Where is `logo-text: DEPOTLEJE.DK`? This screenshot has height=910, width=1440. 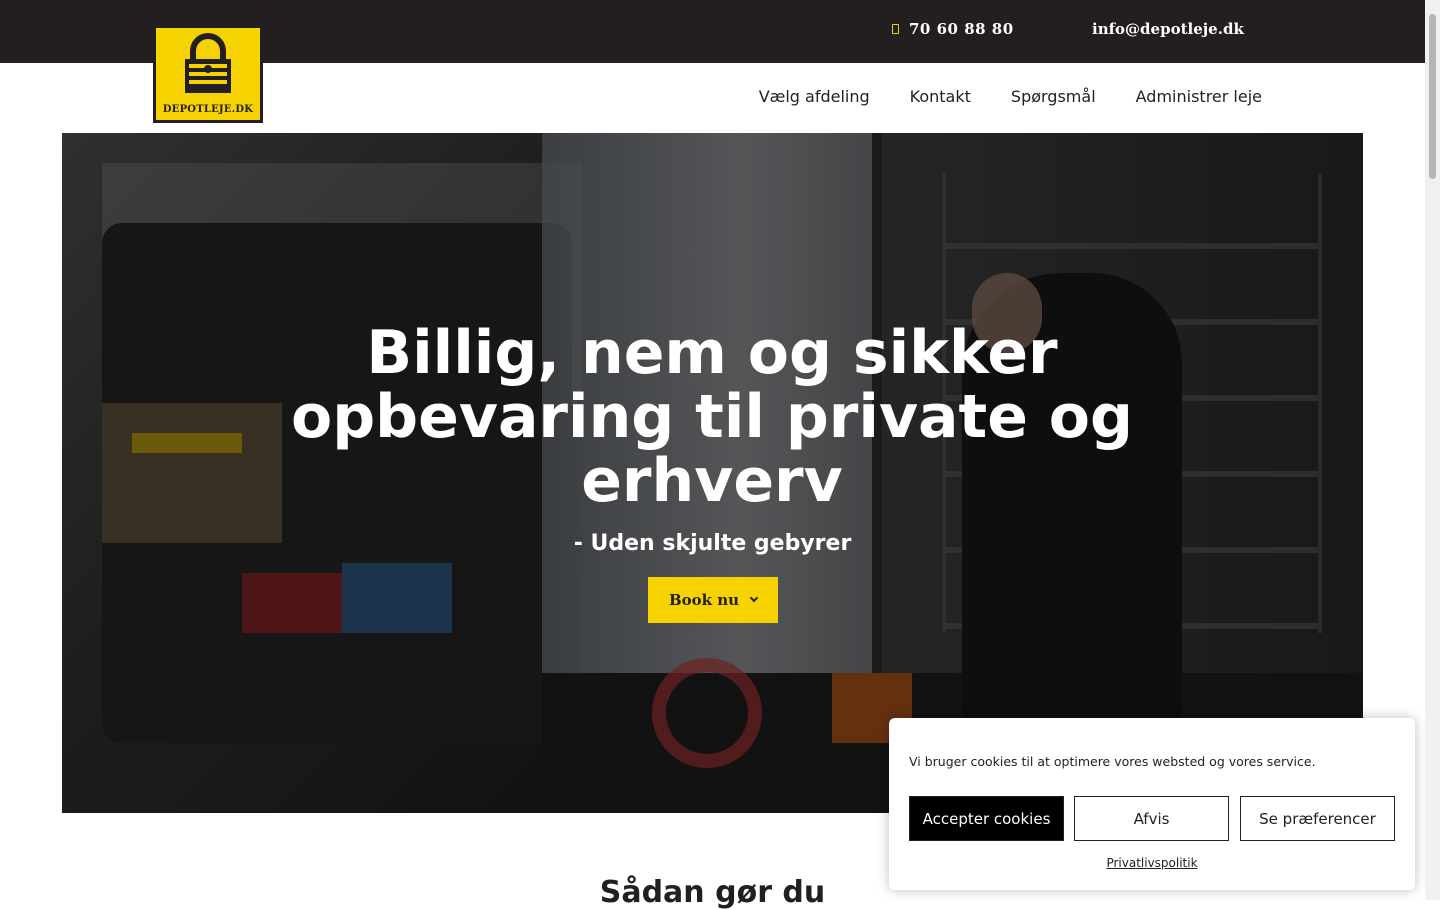 logo-text: DEPOTLEJE.DK is located at coordinates (208, 109).